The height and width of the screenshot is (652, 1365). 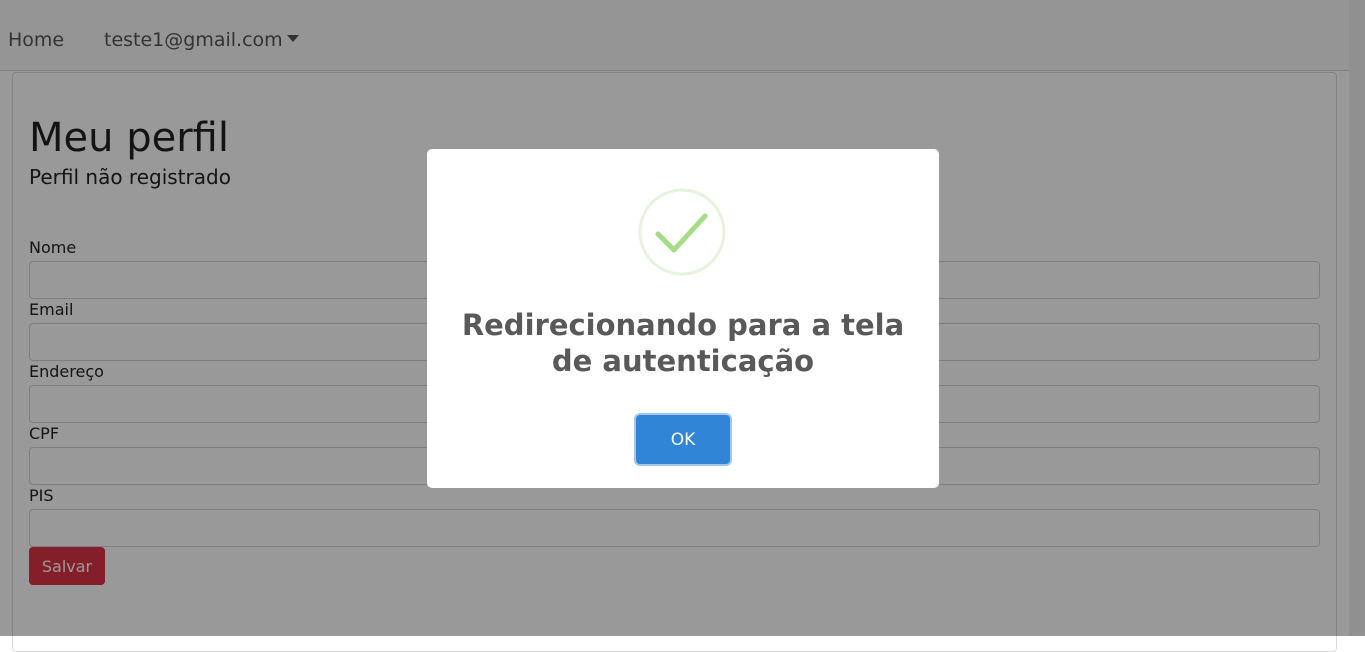 What do you see at coordinates (683, 439) in the screenshot?
I see `ok-button: OK` at bounding box center [683, 439].